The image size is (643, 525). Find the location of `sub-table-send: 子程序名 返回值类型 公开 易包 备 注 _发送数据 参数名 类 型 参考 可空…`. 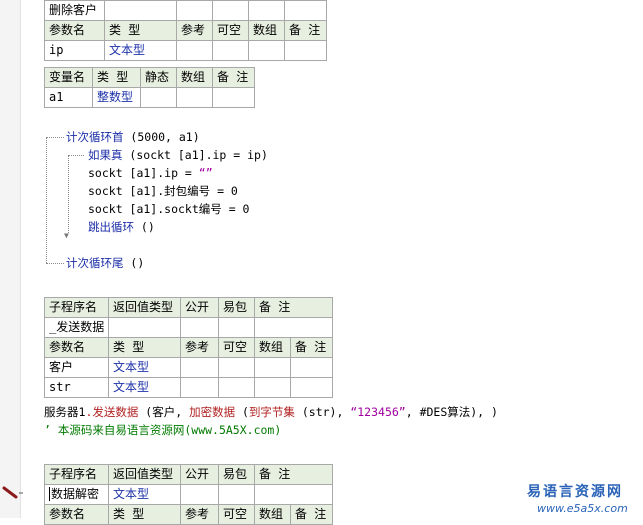

sub-table-send: 子程序名 返回值类型 公开 易包 备 注 _发送数据 参数名 类 型 参考 可空… is located at coordinates (189, 347).